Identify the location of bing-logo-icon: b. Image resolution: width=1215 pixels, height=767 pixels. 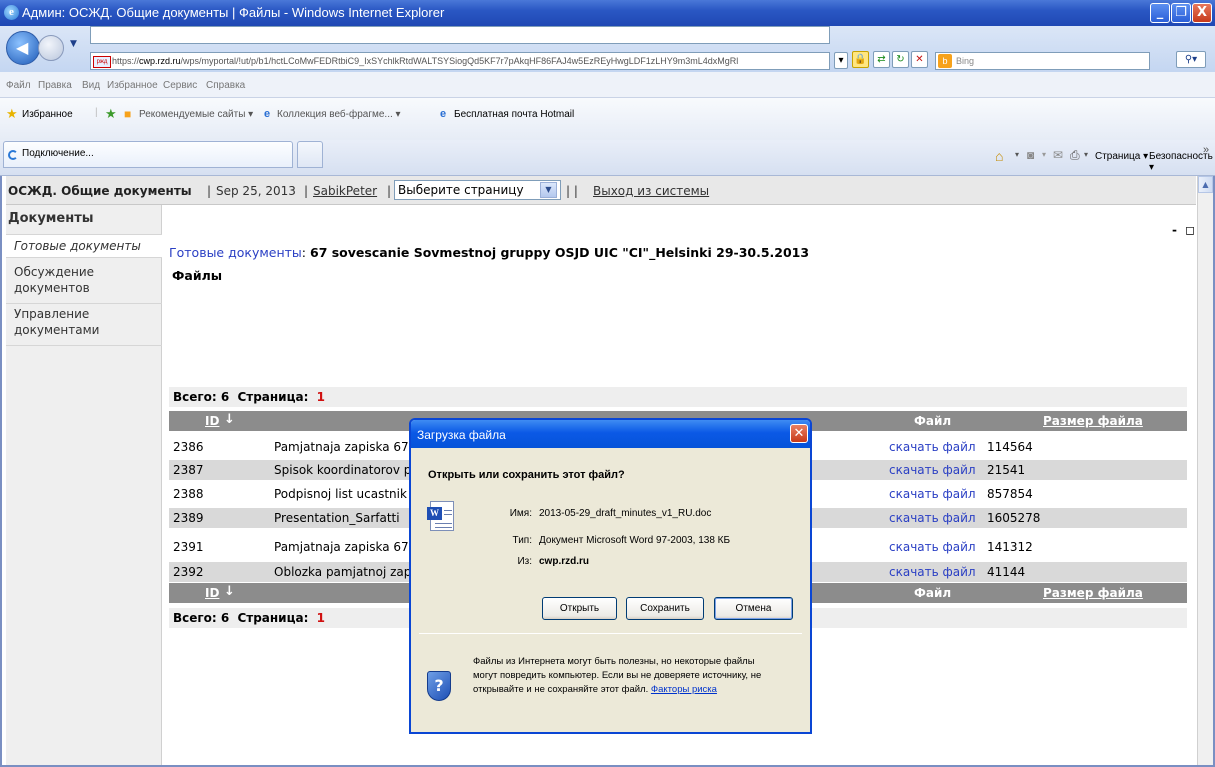
(945, 61).